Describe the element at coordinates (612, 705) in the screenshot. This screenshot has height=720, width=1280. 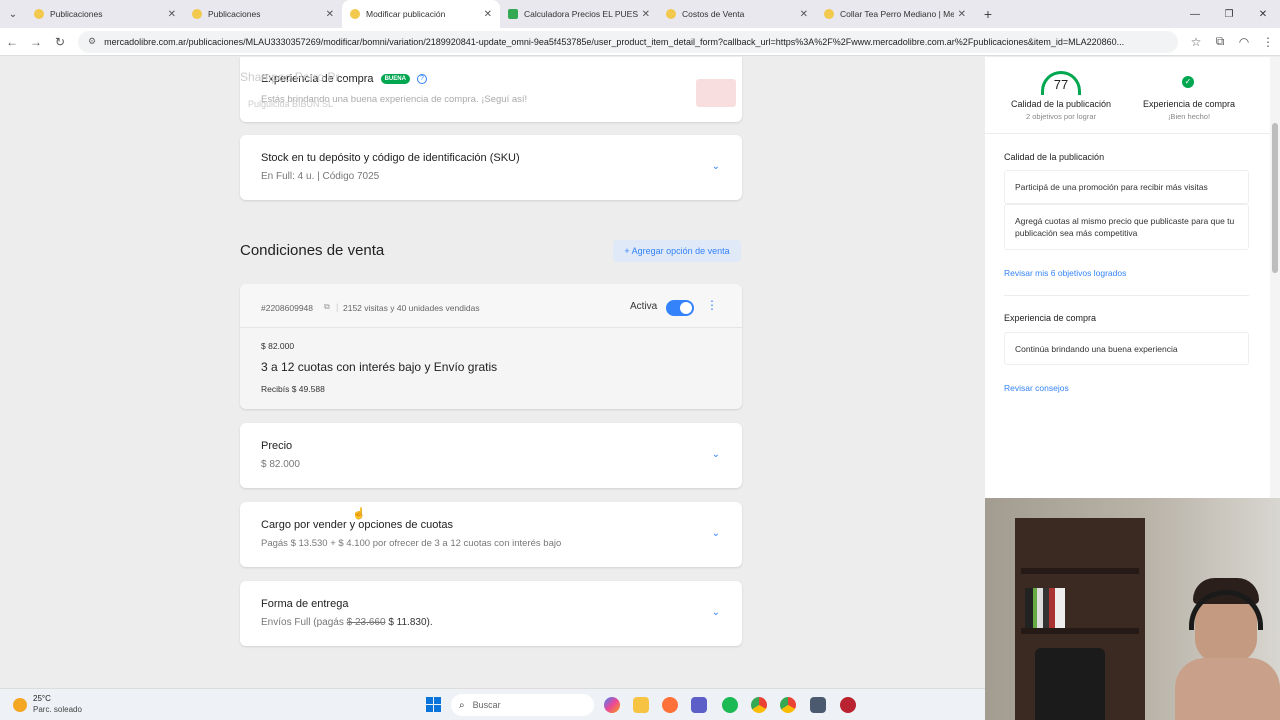
I see `copilot-icon` at that location.